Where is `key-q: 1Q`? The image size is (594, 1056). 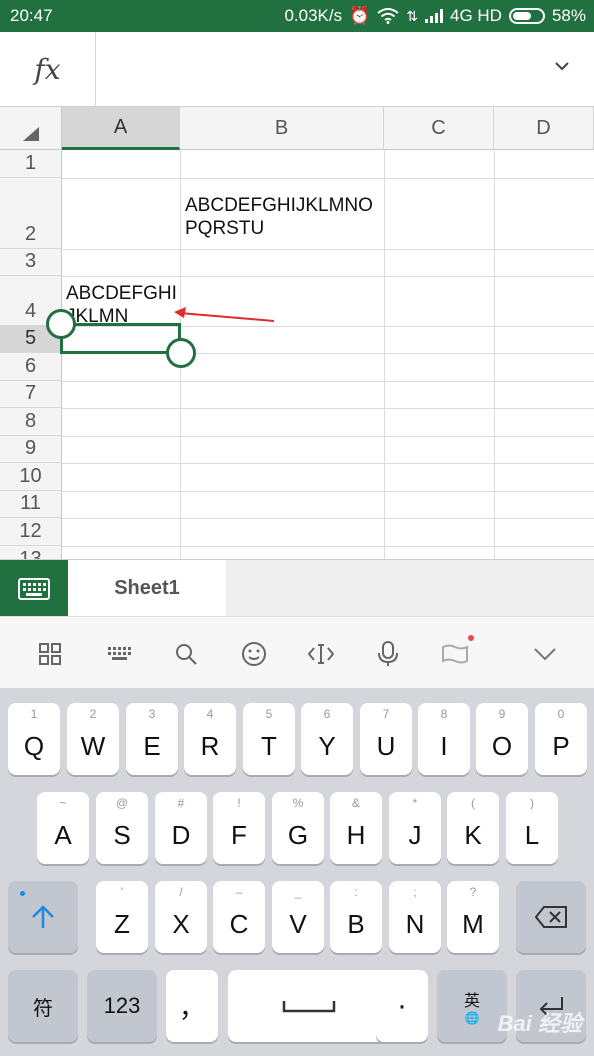
key-q: 1Q is located at coordinates (34, 739).